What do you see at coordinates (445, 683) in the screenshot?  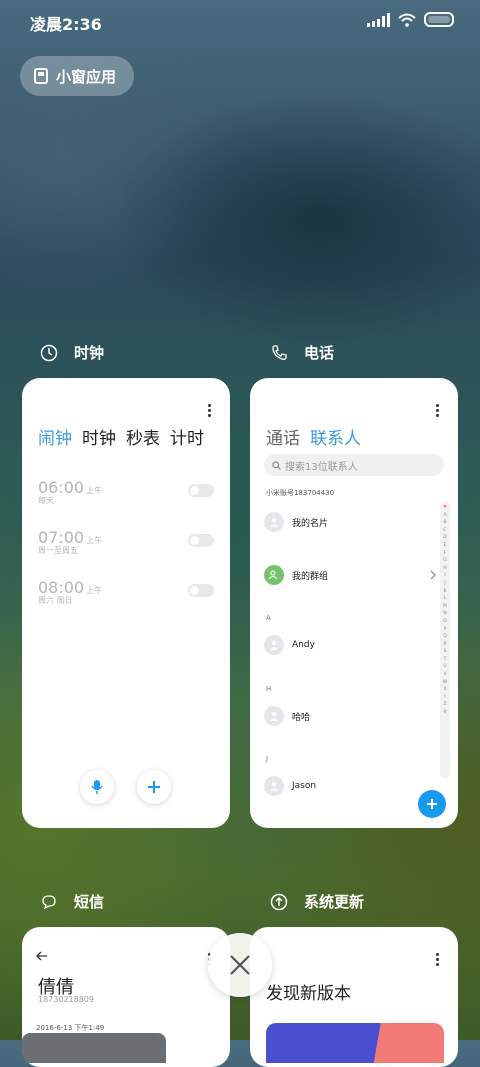 I see `index-letter: W` at bounding box center [445, 683].